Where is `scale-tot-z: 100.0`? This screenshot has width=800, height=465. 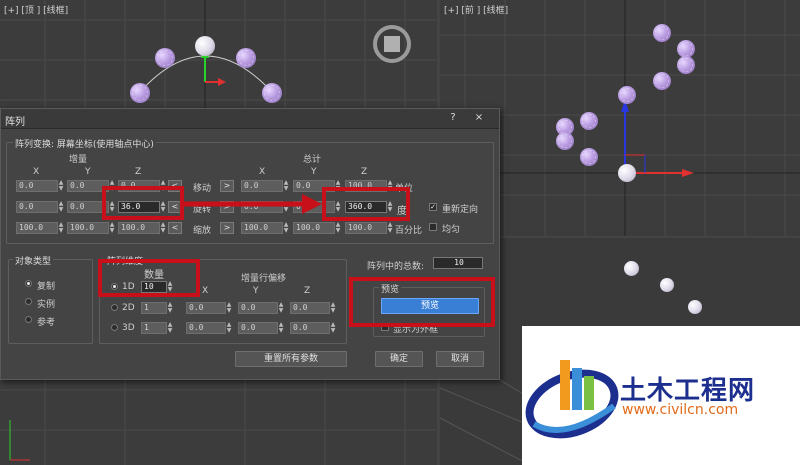 scale-tot-z: 100.0 is located at coordinates (366, 228).